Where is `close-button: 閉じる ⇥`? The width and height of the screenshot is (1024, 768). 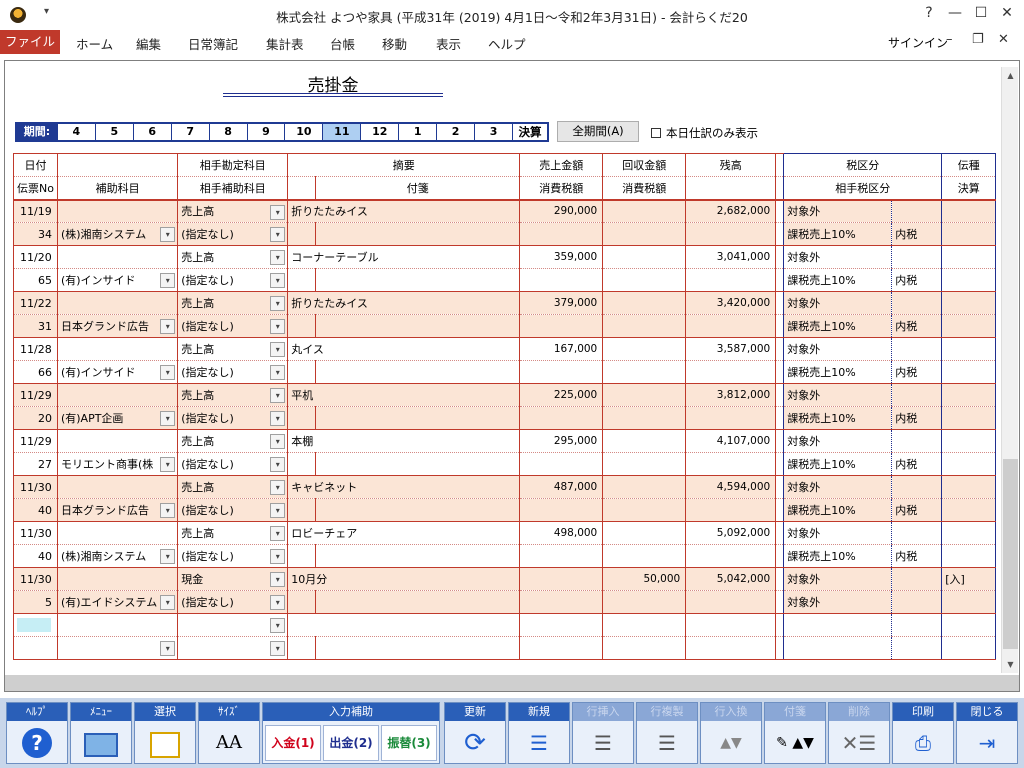 close-button: 閉じる ⇥ is located at coordinates (987, 733).